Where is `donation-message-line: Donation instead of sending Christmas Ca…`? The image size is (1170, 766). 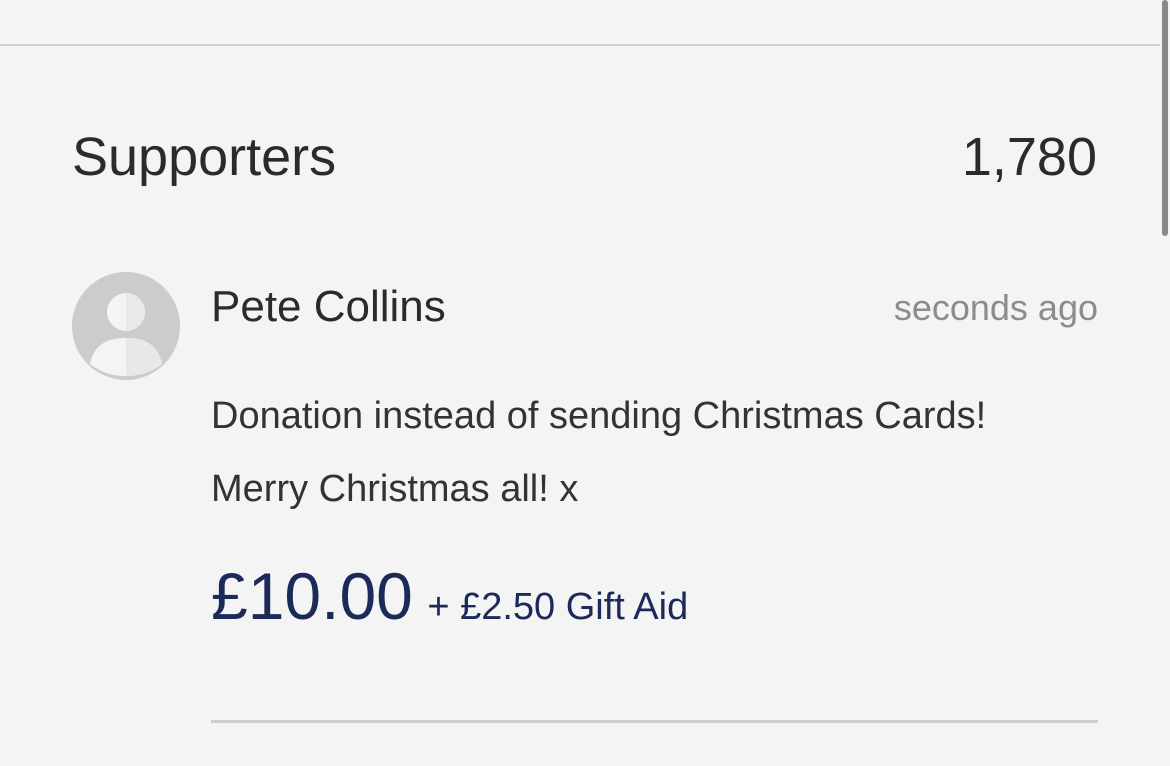 donation-message-line: Donation instead of sending Christmas Ca… is located at coordinates (599, 416).